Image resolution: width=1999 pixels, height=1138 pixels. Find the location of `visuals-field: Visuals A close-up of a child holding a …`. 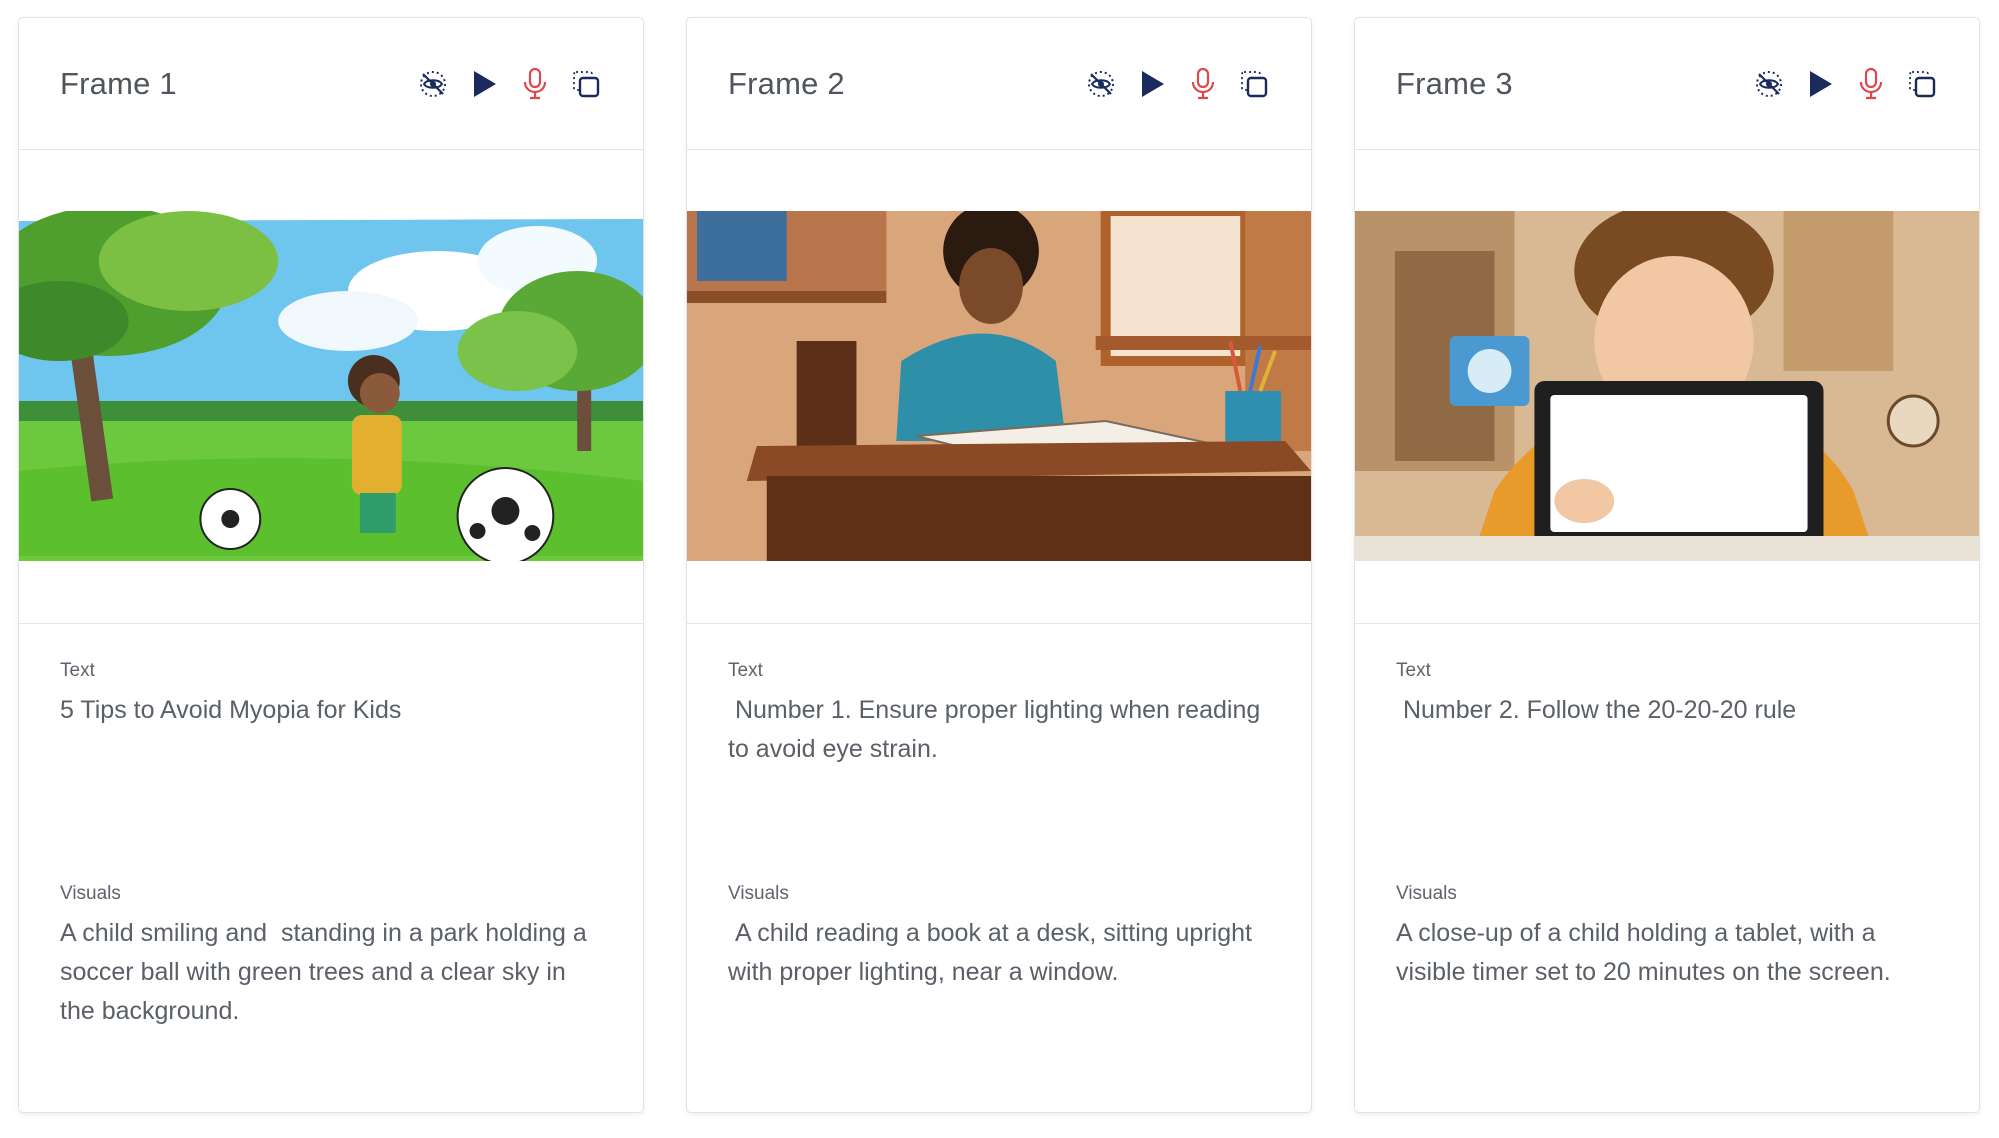

visuals-field: Visuals A close-up of a child holding a … is located at coordinates (1667, 937).